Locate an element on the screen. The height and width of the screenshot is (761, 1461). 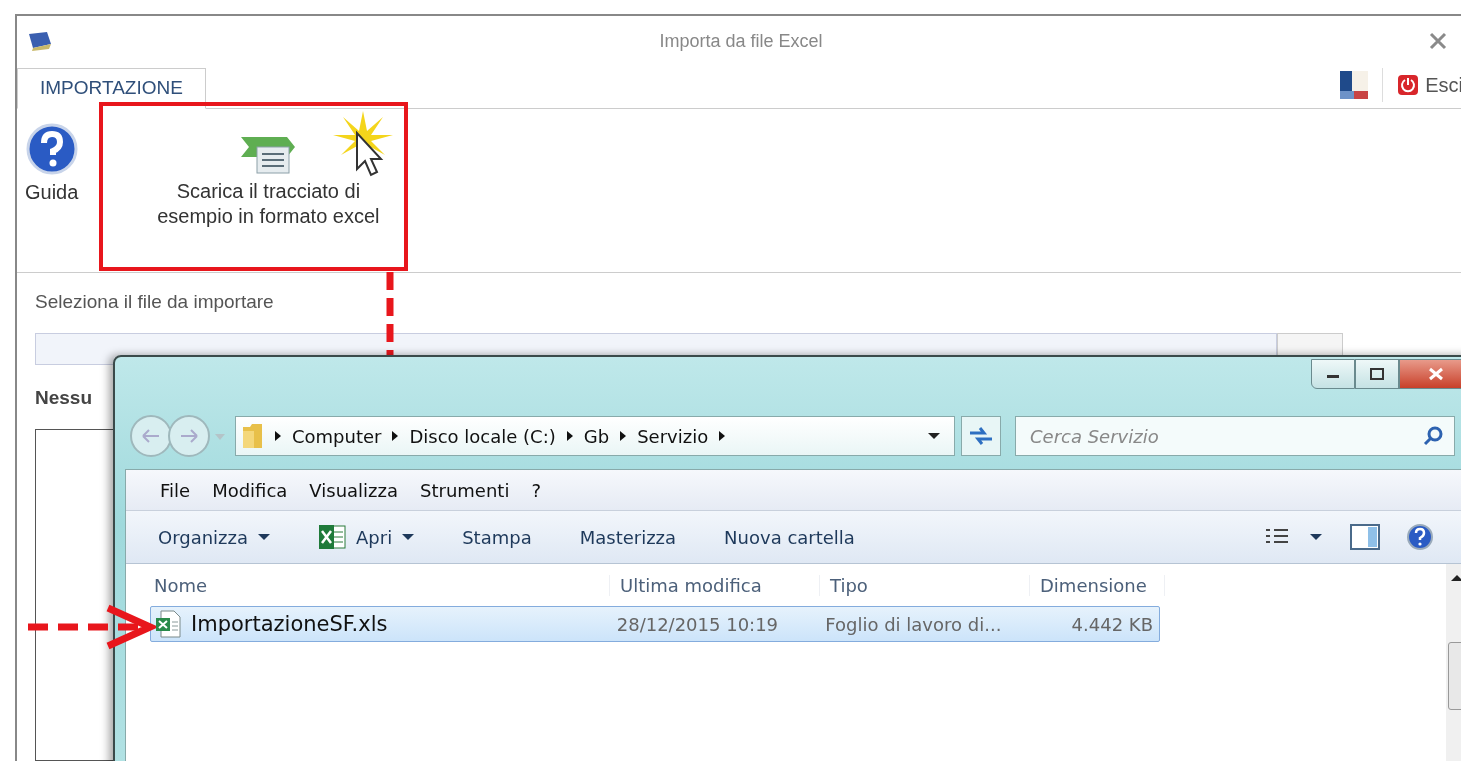
toolbar-button: Masterizza is located at coordinates (628, 537).